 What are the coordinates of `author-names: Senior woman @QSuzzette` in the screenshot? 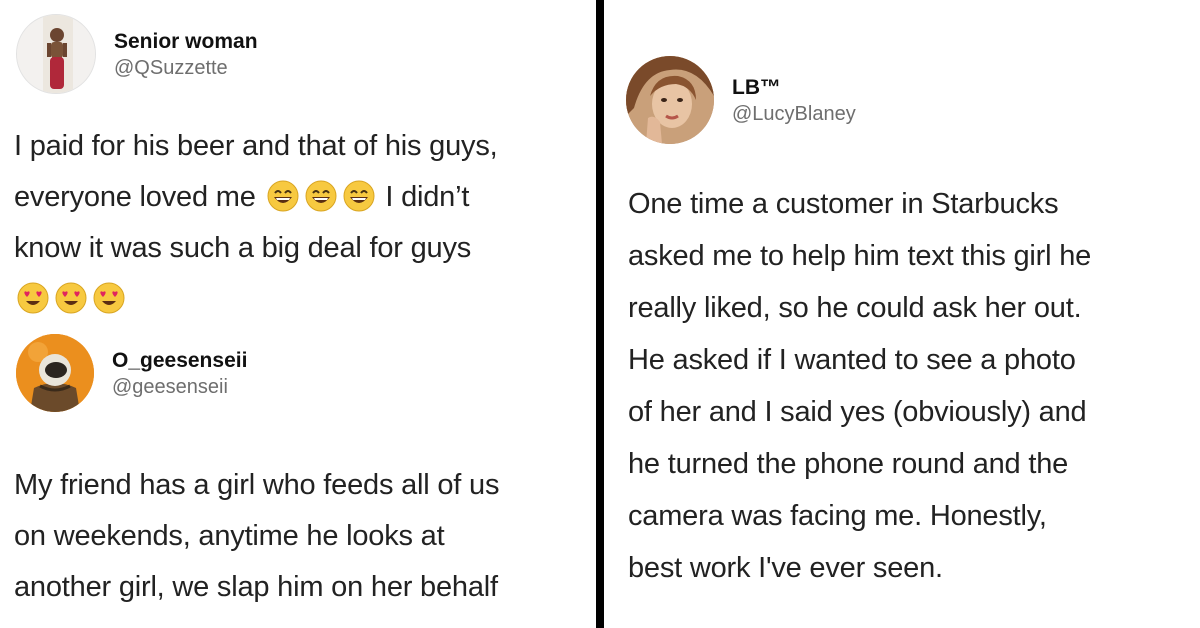 It's located at (186, 54).